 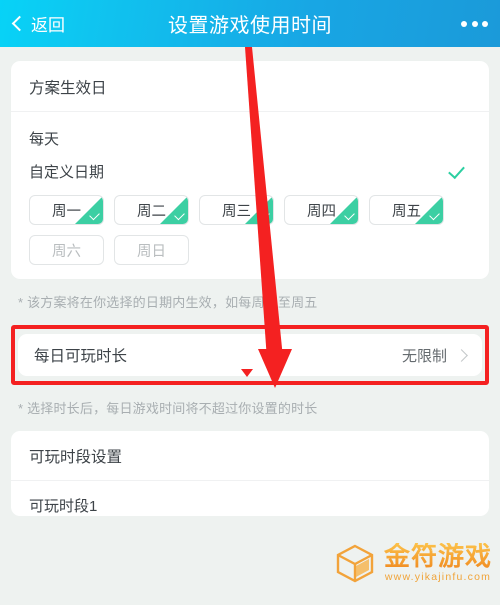 What do you see at coordinates (168, 408) in the screenshot?
I see `daily-duration-note: * 选择时长后，每日游戏时间将不超过你设置的时长` at bounding box center [168, 408].